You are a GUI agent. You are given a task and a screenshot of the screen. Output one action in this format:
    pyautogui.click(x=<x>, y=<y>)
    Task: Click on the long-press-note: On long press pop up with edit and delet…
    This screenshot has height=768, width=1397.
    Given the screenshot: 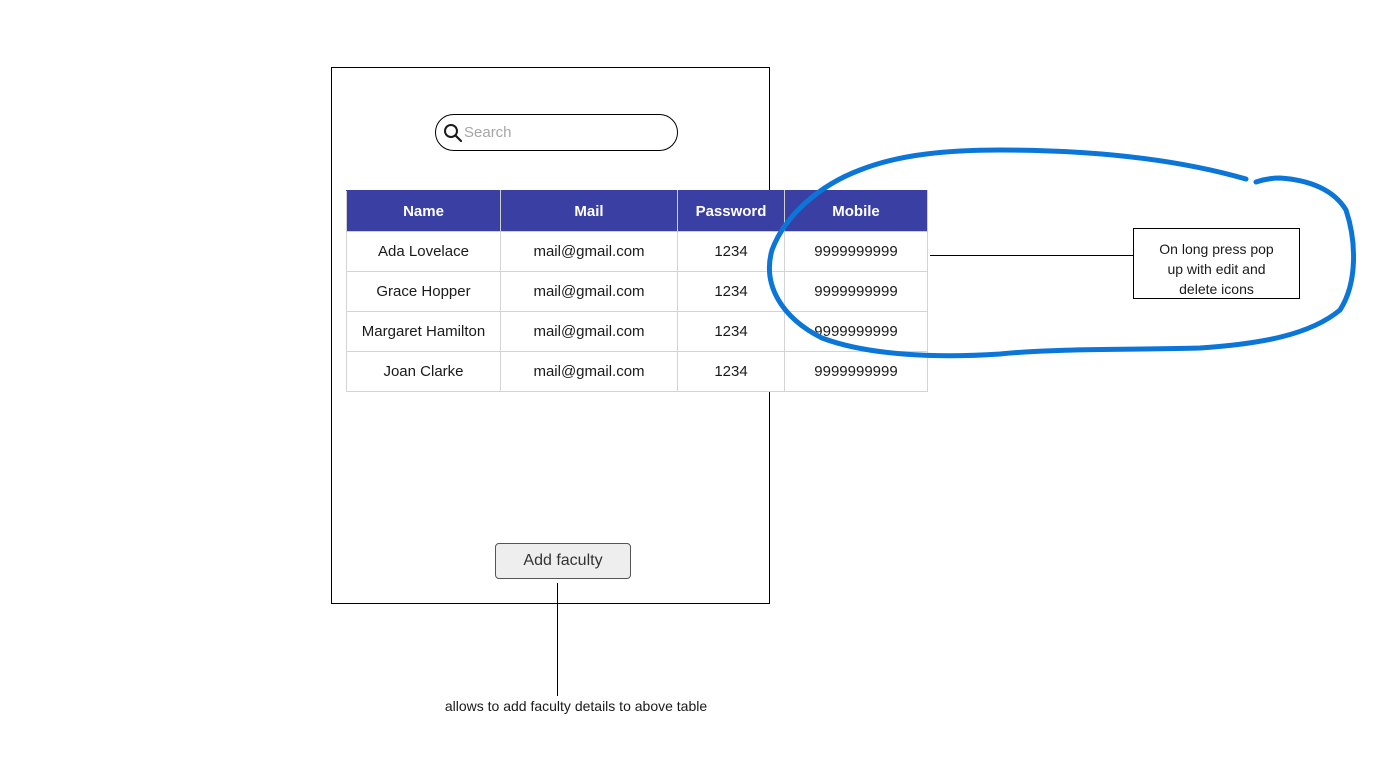 What is the action you would take?
    pyautogui.click(x=1216, y=263)
    